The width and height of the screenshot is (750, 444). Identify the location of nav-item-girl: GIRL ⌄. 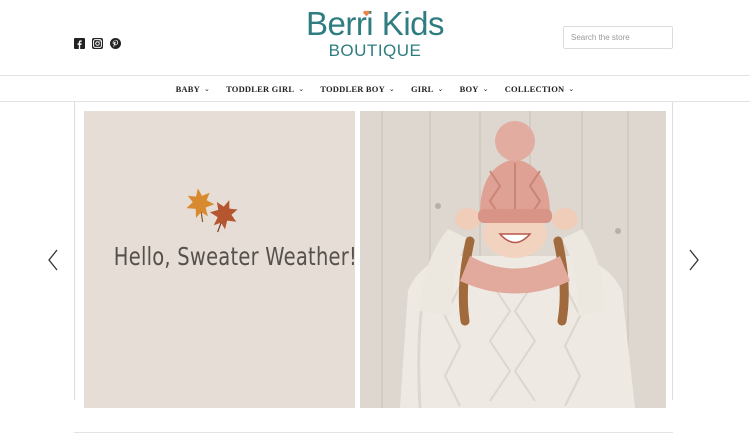
(427, 89).